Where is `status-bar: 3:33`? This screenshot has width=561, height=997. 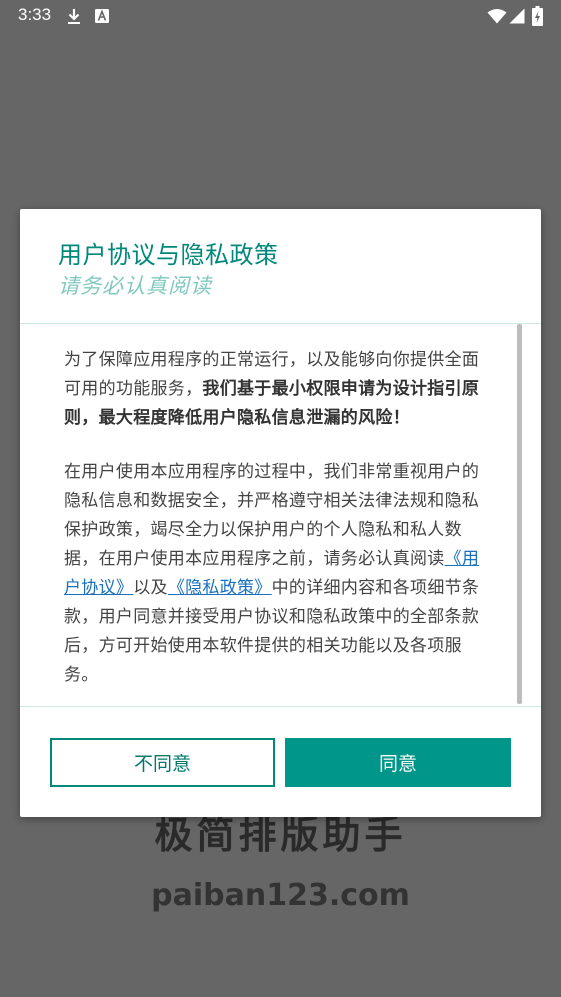
status-bar: 3:33 is located at coordinates (280, 16).